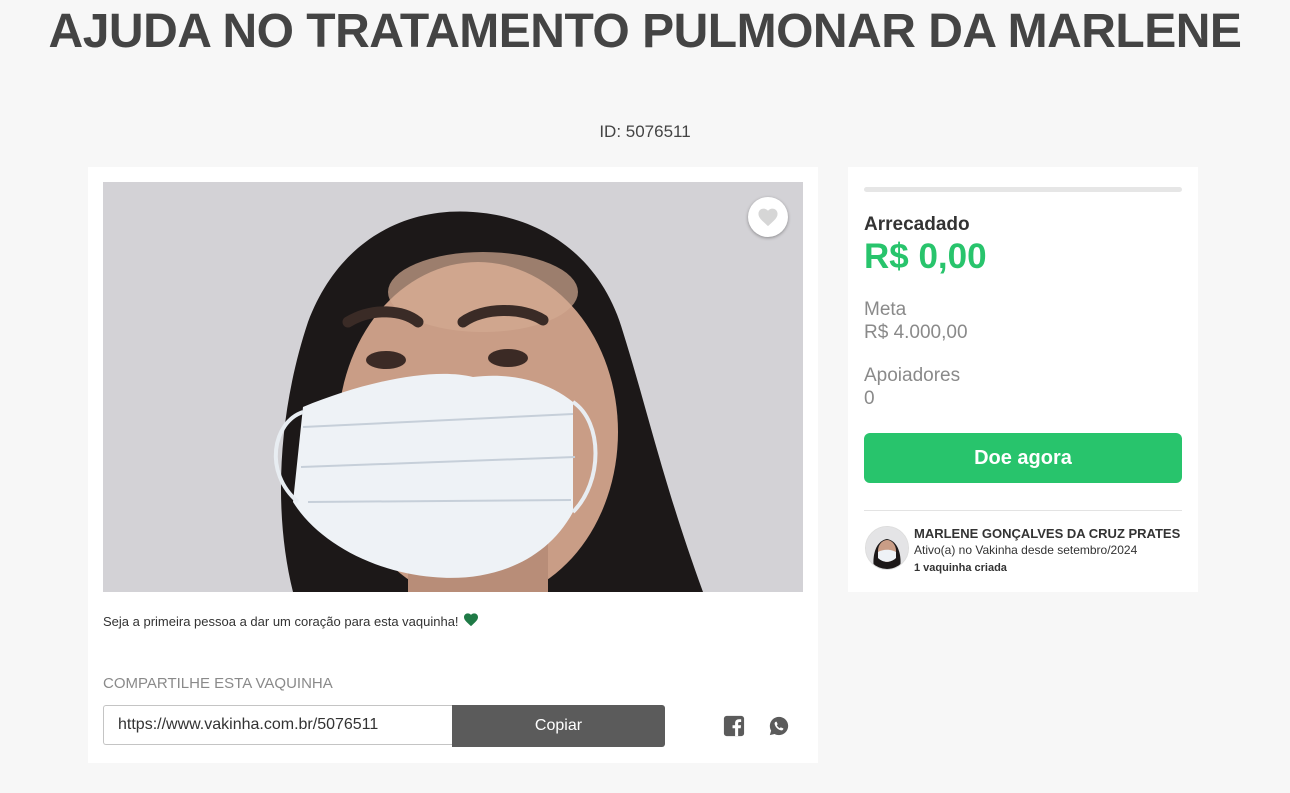 Image resolution: width=1290 pixels, height=793 pixels. I want to click on share-row: Copiar, so click(392, 726).